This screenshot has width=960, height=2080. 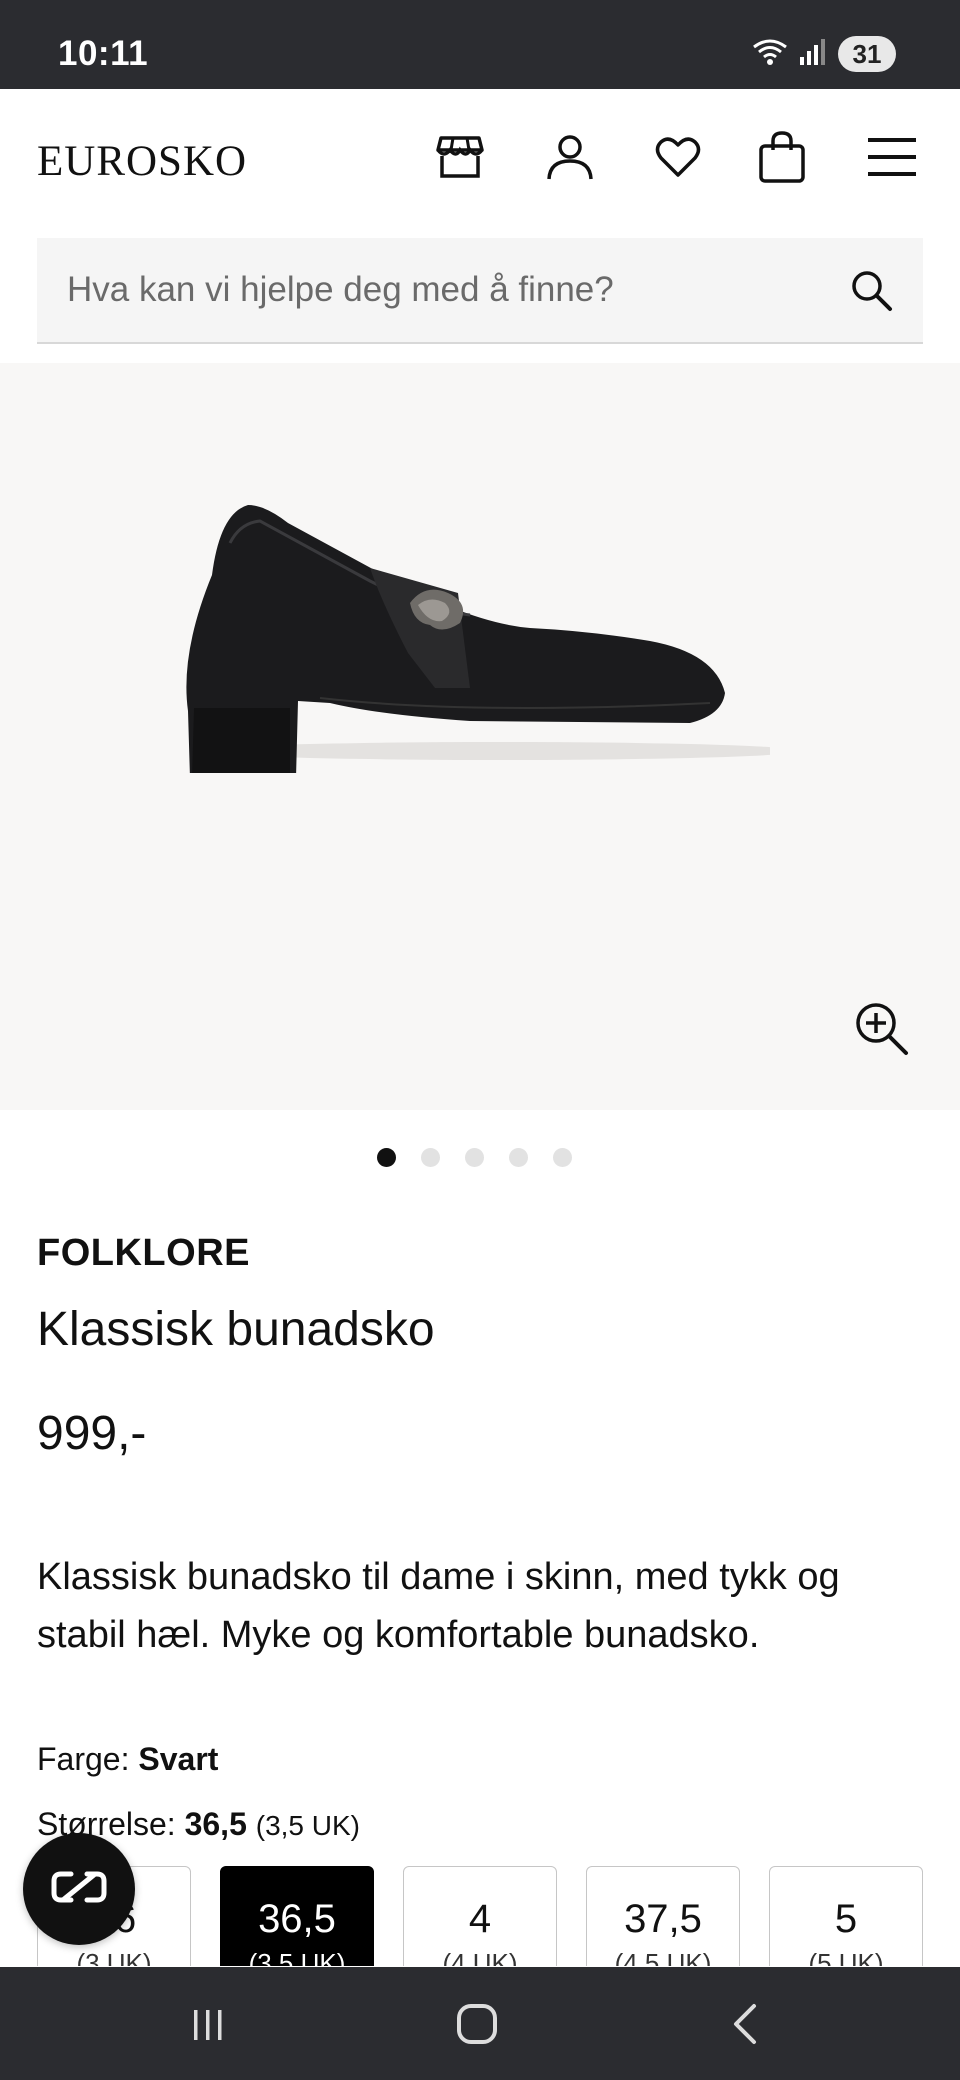 I want to click on search-bar, so click(x=480, y=291).